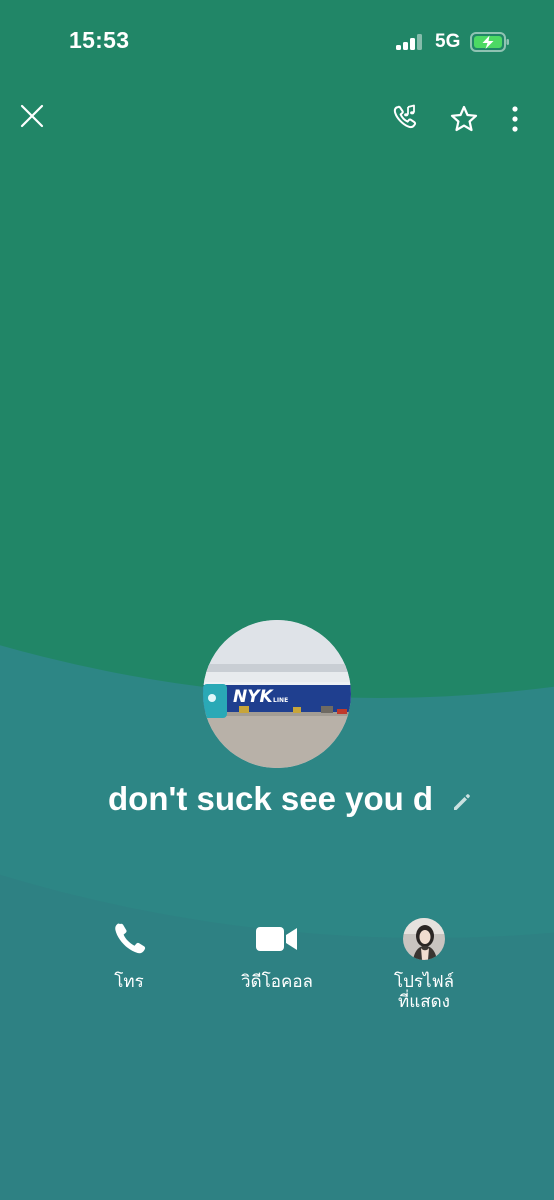 The height and width of the screenshot is (1200, 554). What do you see at coordinates (130, 938) in the screenshot?
I see `phone-icon` at bounding box center [130, 938].